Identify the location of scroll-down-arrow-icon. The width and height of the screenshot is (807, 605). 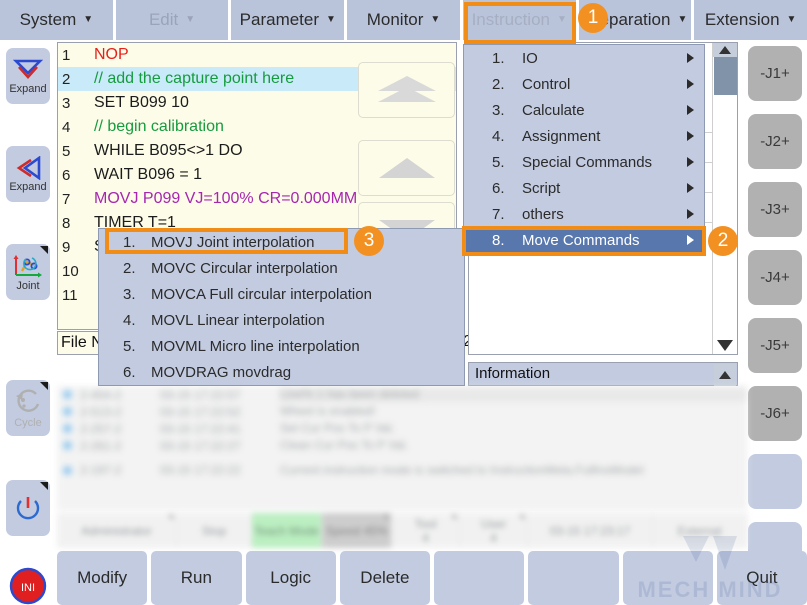
(725, 344).